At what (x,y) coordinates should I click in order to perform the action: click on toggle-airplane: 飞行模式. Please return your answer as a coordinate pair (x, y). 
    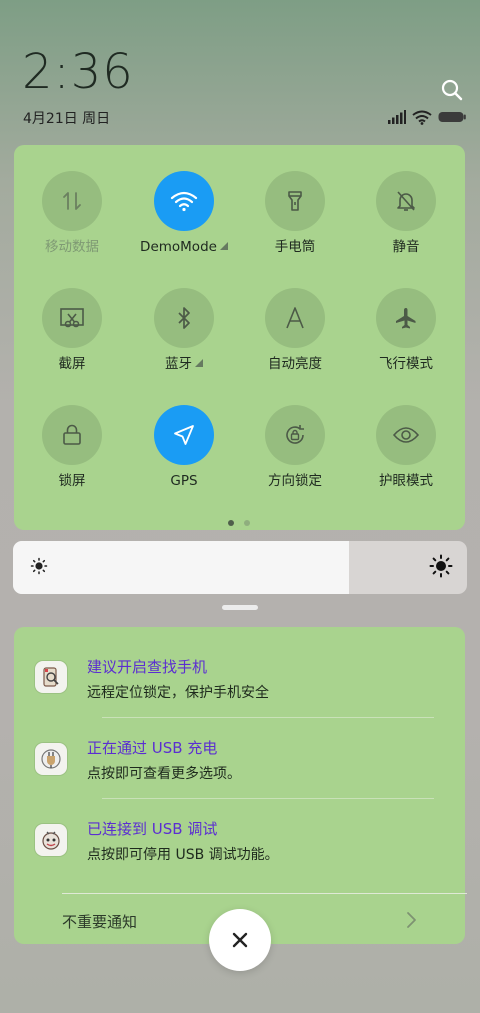
    Looking at the image, I should click on (406, 330).